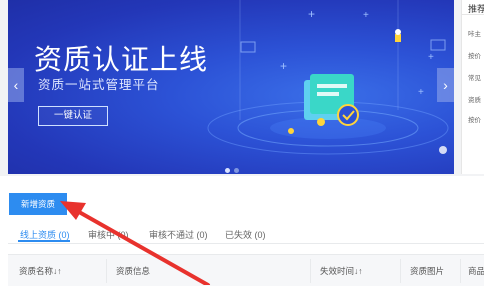  I want to click on column-header-image: 资质图片, so click(427, 271).